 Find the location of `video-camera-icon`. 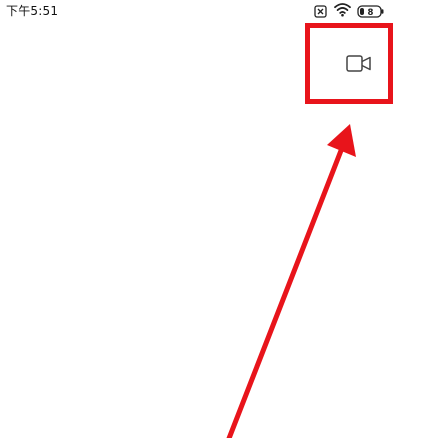

video-camera-icon is located at coordinates (359, 64).